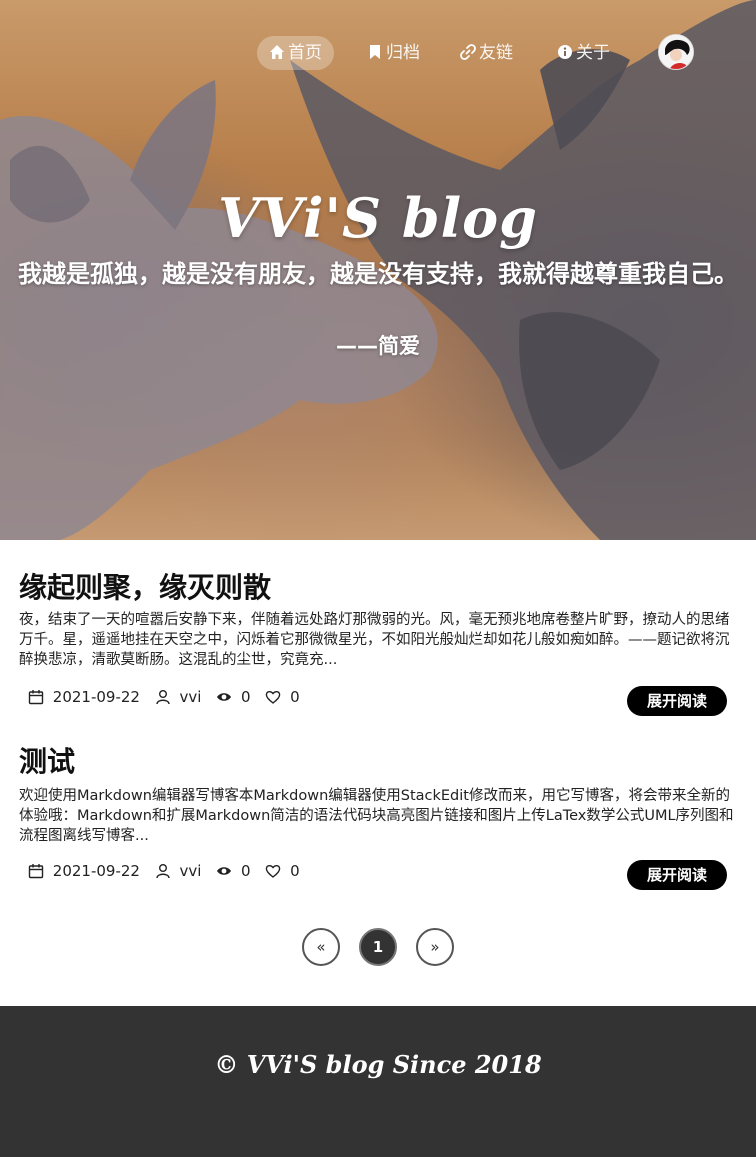 The width and height of the screenshot is (756, 1157). What do you see at coordinates (378, 947) in the screenshot?
I see `pagination-page-1: 1` at bounding box center [378, 947].